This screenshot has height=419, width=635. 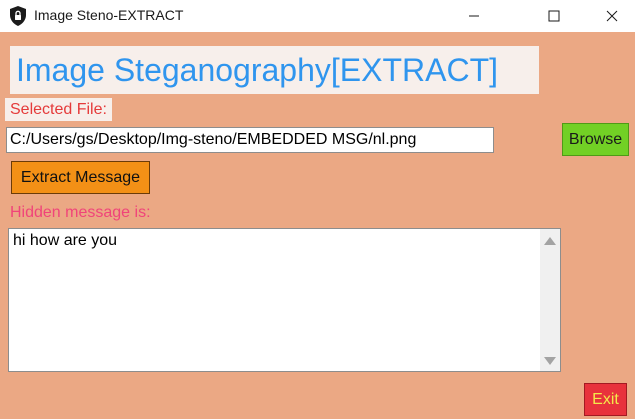 I want to click on page-title: Image Steganography[EXTRACT], so click(x=274, y=70).